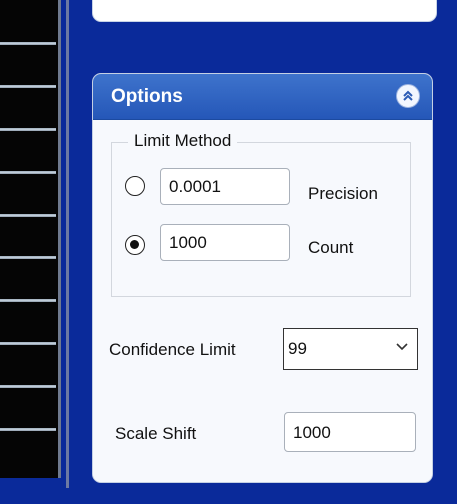  What do you see at coordinates (297, 348) in the screenshot?
I see `confidence-limit-value: 99` at bounding box center [297, 348].